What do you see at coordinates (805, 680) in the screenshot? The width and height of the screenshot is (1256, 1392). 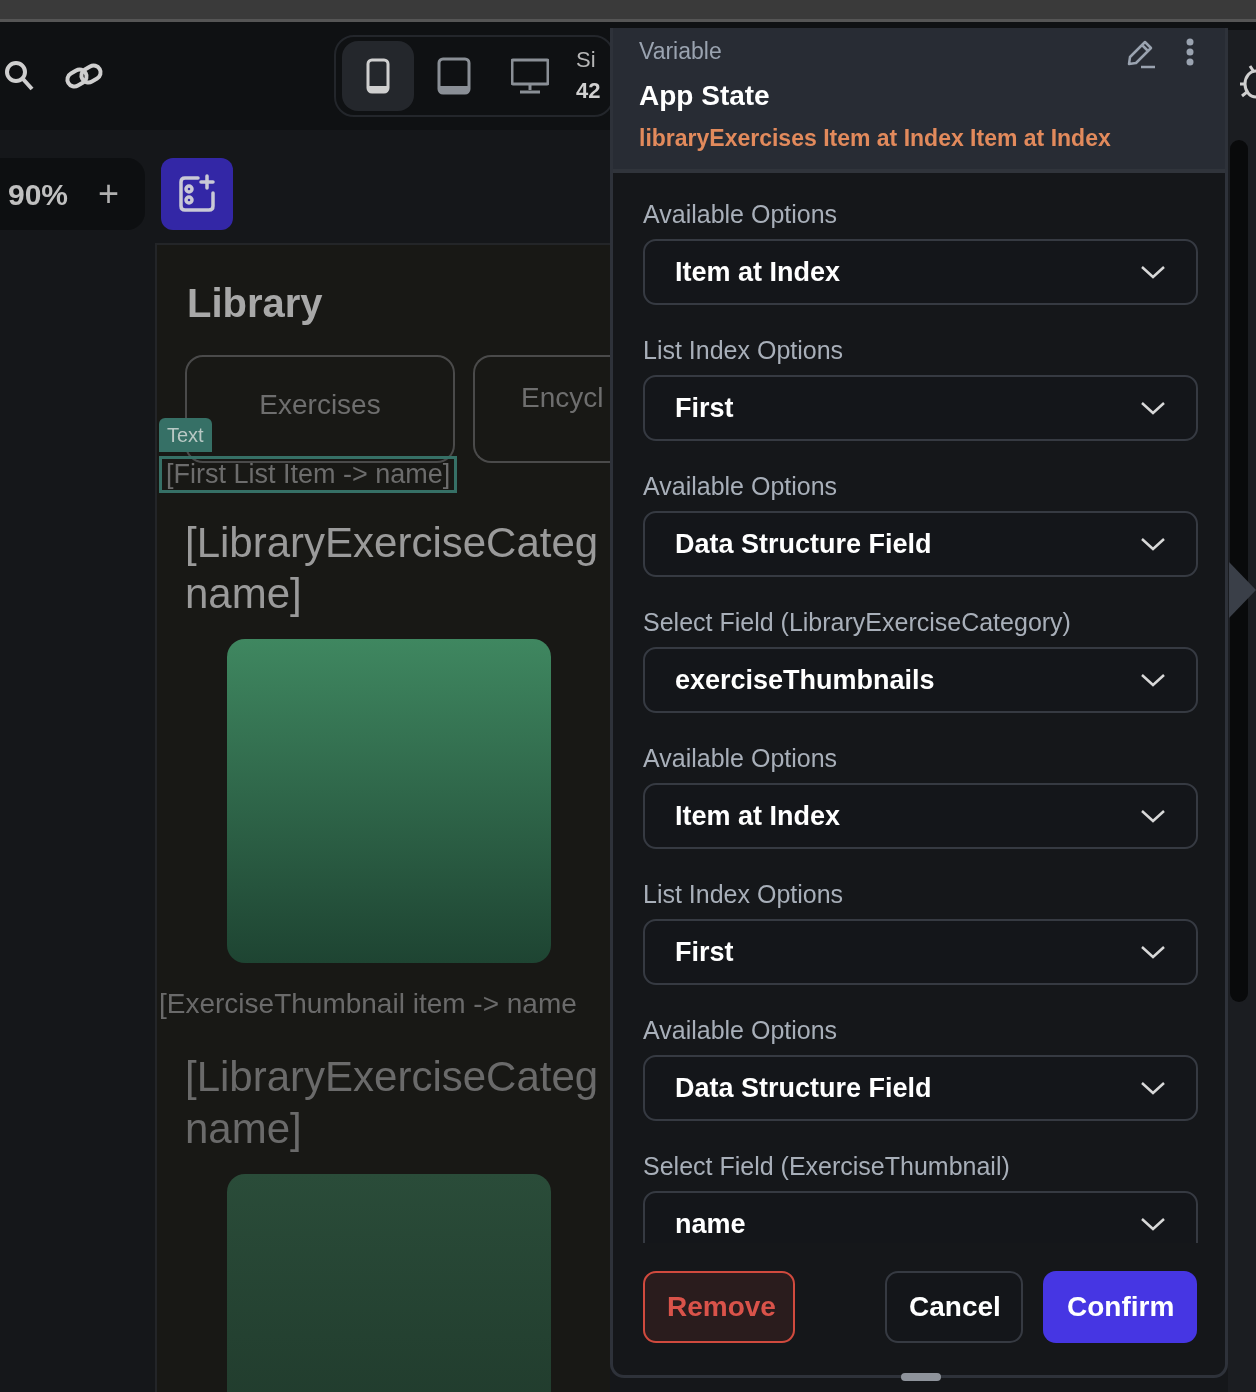 I see `dropdown-value: exerciseThumbnails` at bounding box center [805, 680].